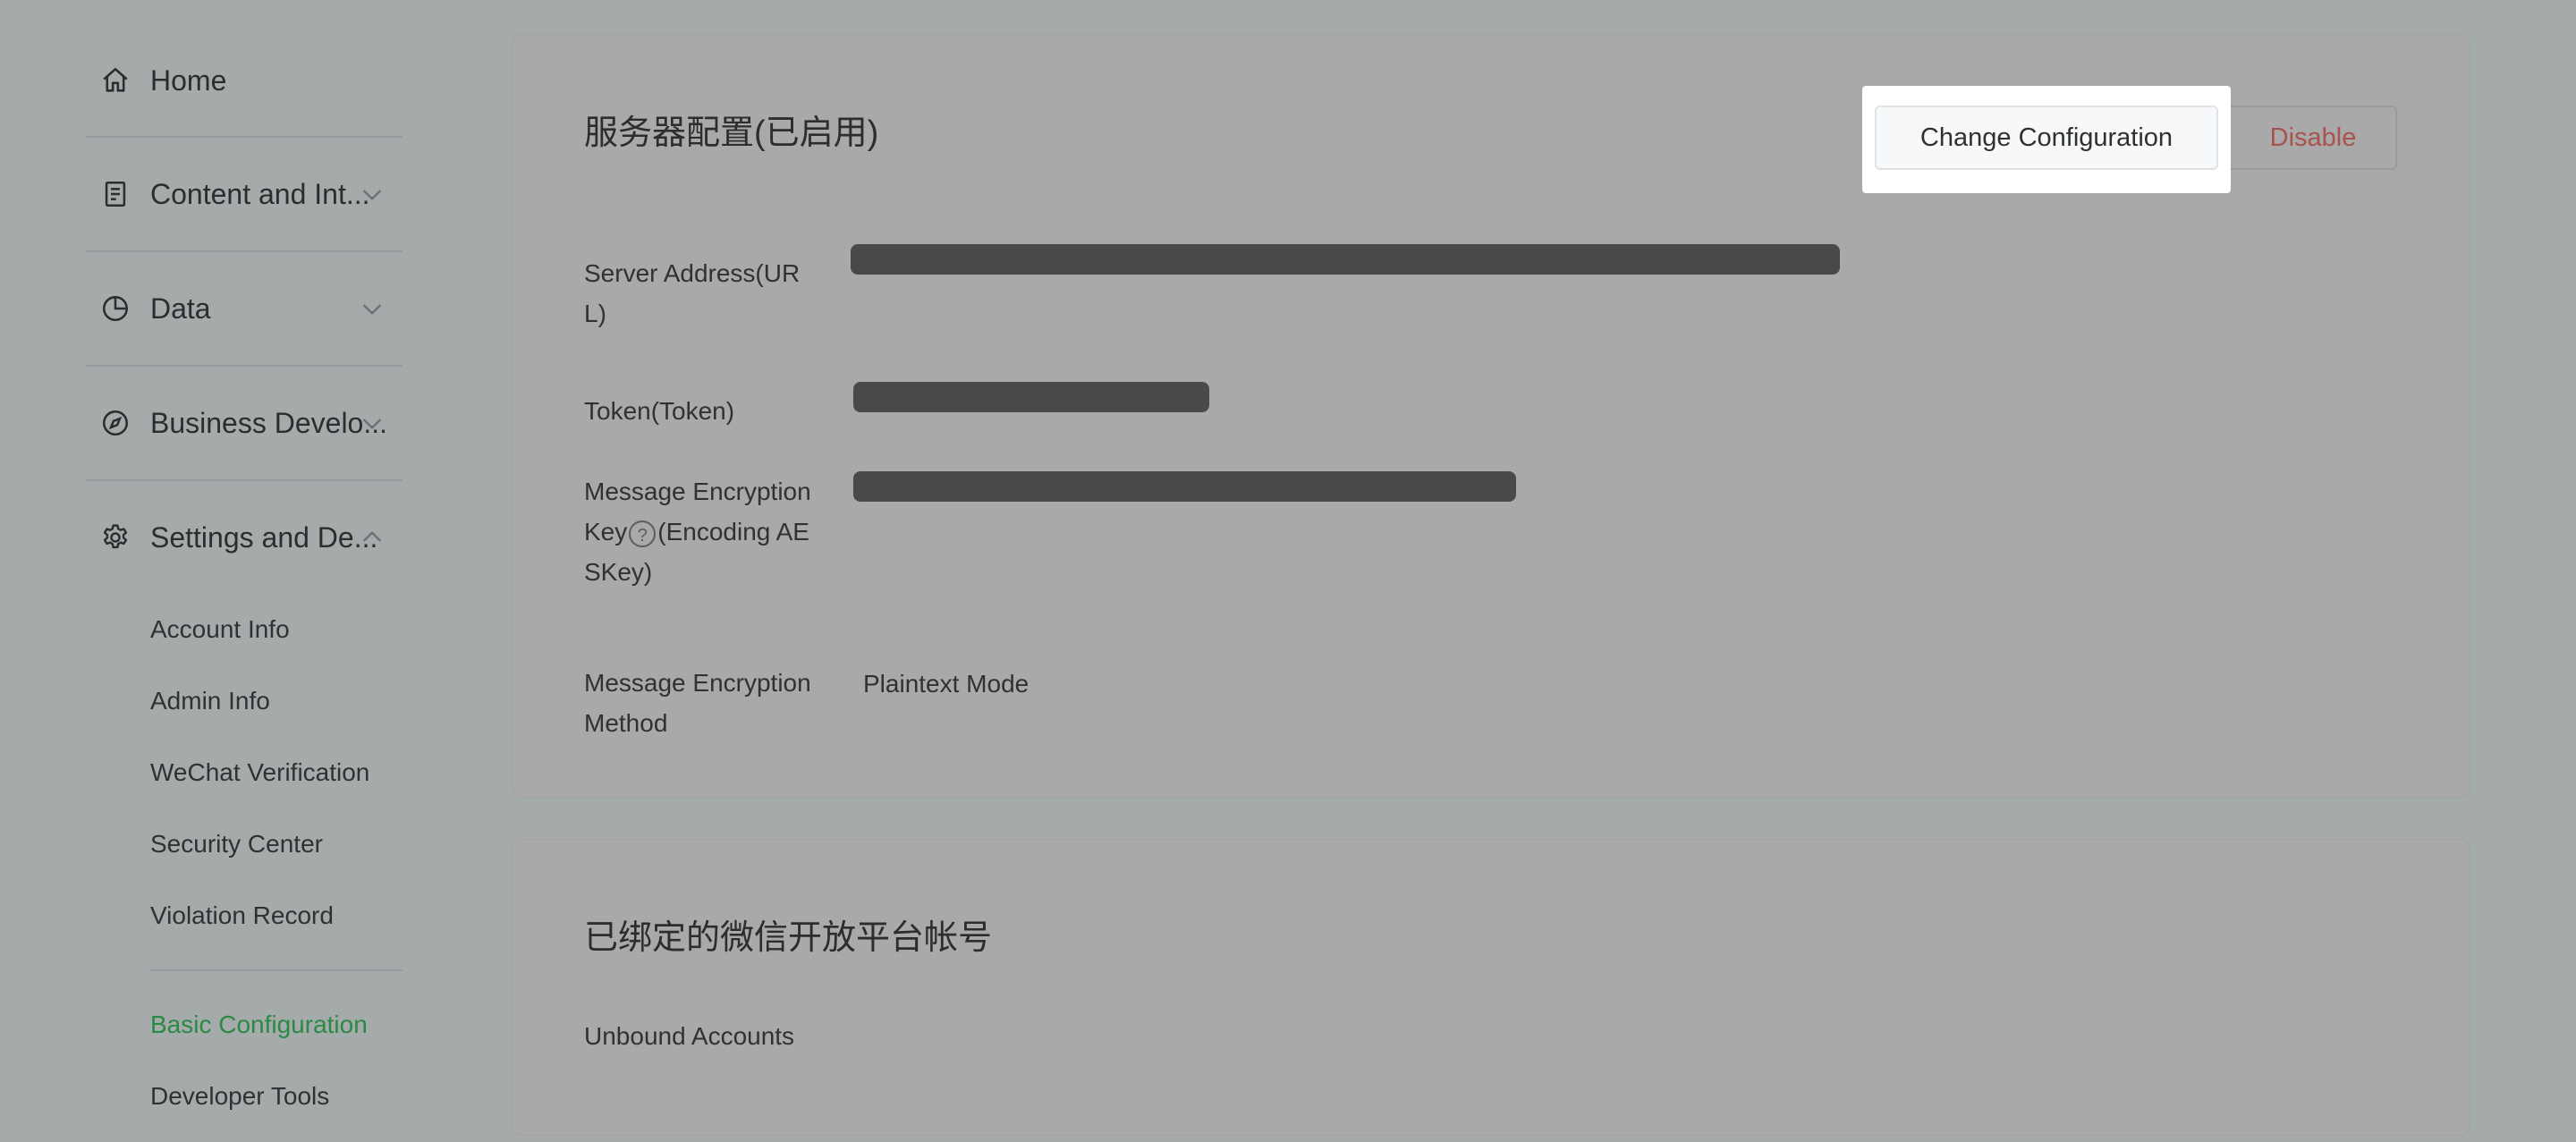 The height and width of the screenshot is (1142, 2576). What do you see at coordinates (1345, 259) in the screenshot?
I see `server-url-value-redacted` at bounding box center [1345, 259].